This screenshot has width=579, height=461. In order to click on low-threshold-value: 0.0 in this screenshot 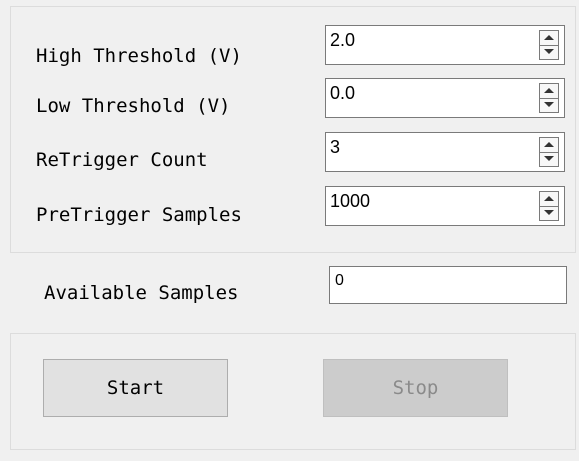, I will do `click(342, 93)`.